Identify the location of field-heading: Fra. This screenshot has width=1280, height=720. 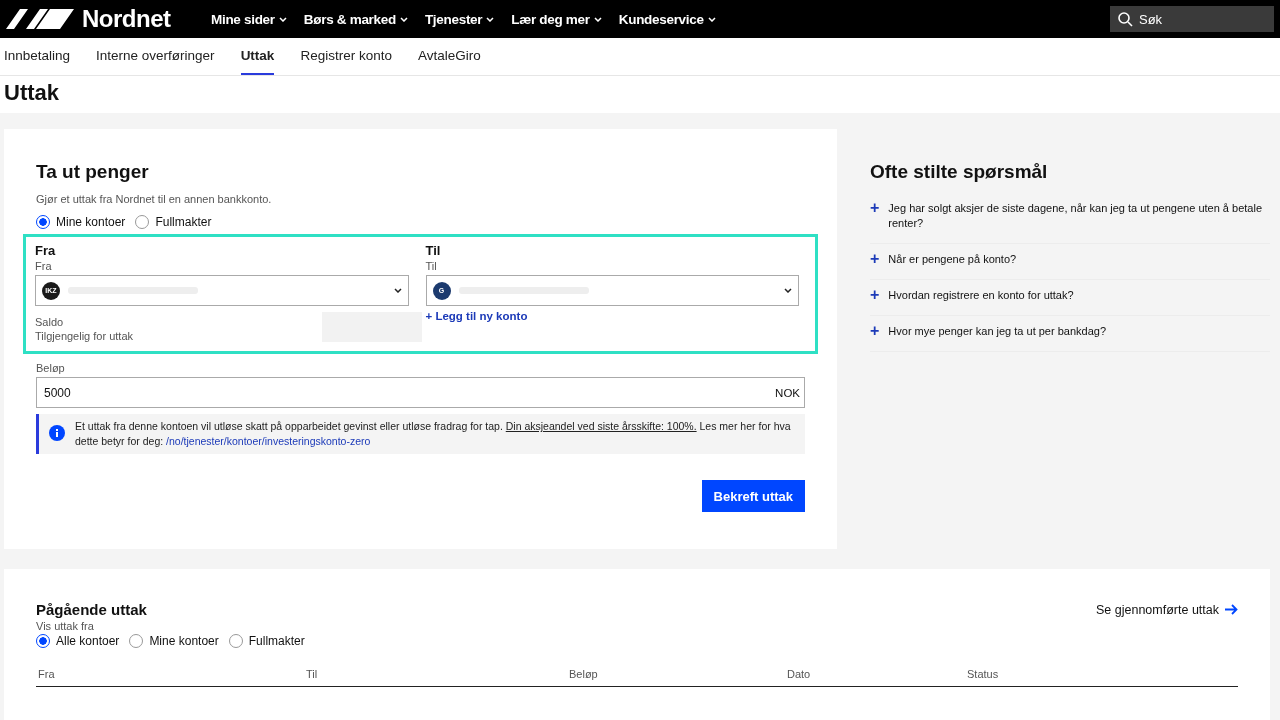
(46, 250).